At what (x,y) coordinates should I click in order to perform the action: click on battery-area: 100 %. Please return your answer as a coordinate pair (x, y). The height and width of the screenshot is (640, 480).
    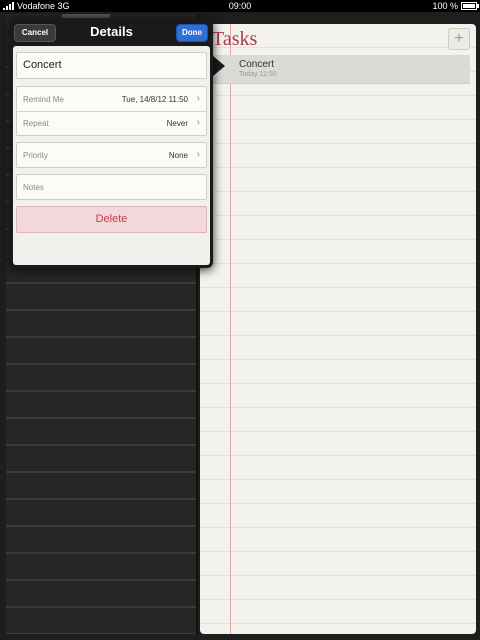
    Looking at the image, I should click on (455, 6).